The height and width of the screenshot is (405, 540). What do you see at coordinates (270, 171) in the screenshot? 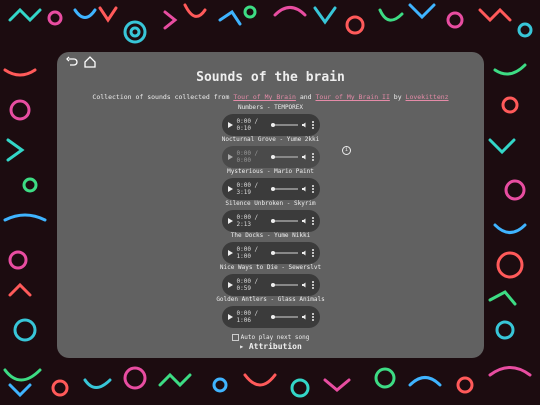
I see `track-title: Mysterious - Mario Paint` at bounding box center [270, 171].